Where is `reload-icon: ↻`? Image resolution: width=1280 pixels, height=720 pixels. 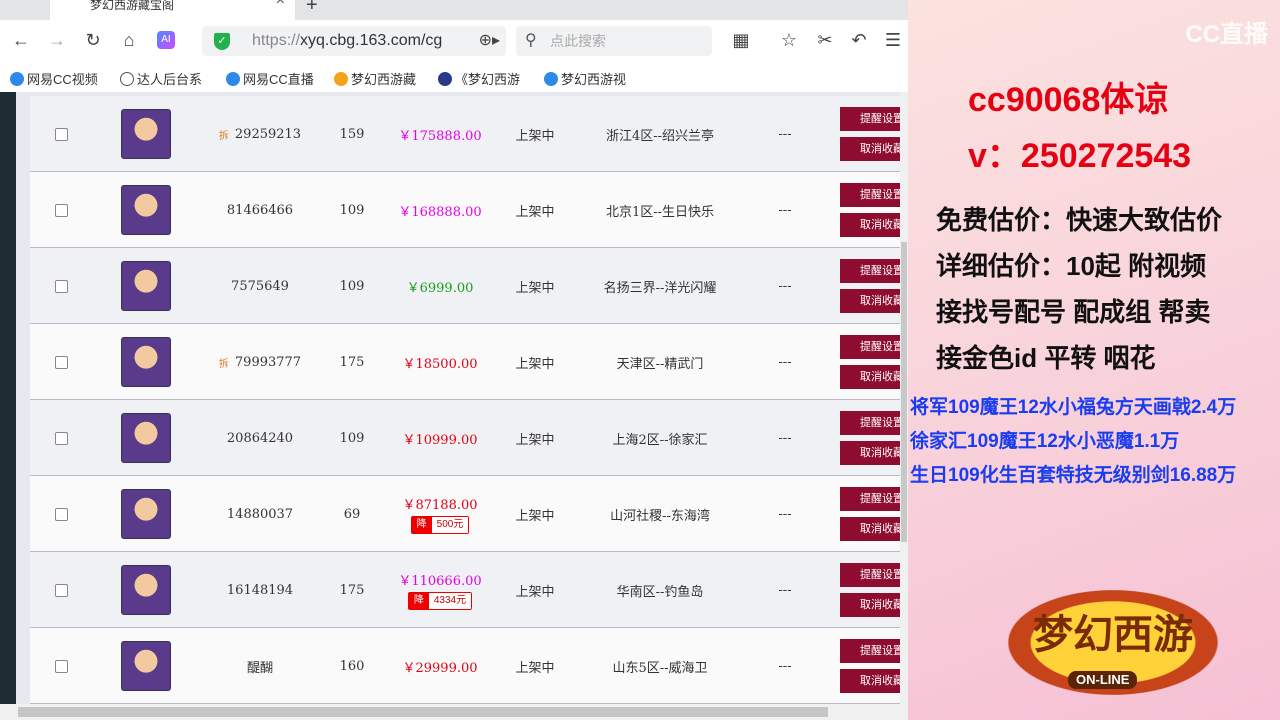 reload-icon: ↻ is located at coordinates (93, 40).